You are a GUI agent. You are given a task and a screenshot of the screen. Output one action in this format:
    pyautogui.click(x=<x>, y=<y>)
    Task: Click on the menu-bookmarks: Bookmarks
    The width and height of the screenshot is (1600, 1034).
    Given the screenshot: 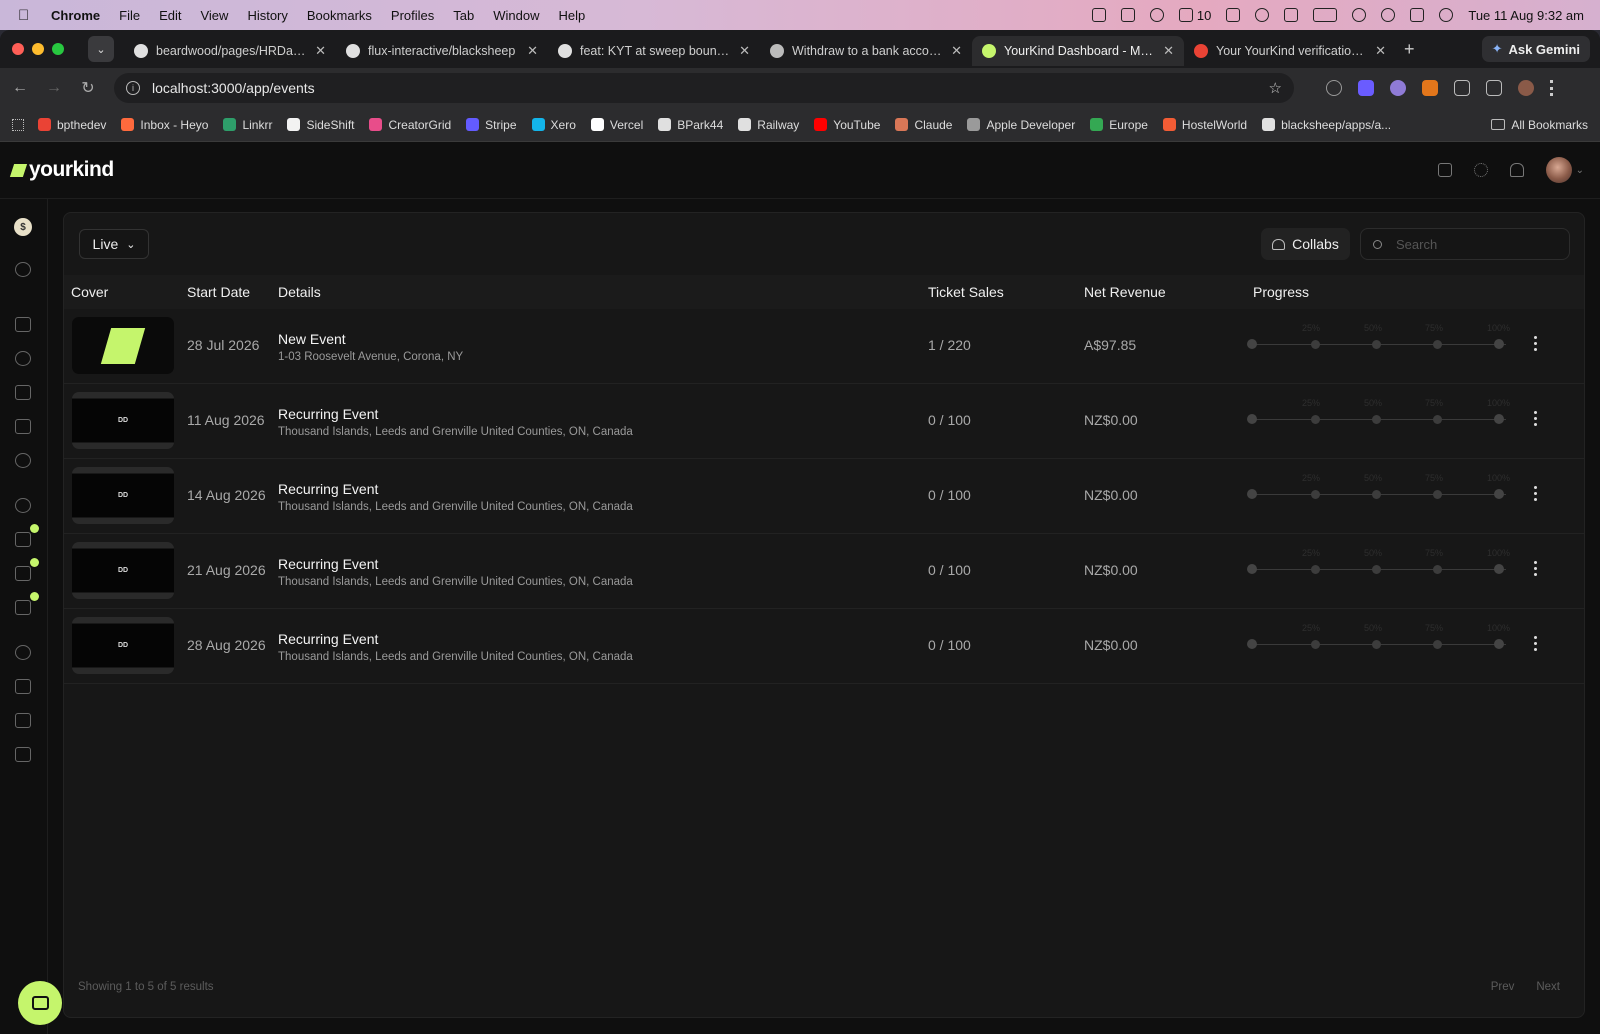 What is the action you would take?
    pyautogui.click(x=339, y=15)
    